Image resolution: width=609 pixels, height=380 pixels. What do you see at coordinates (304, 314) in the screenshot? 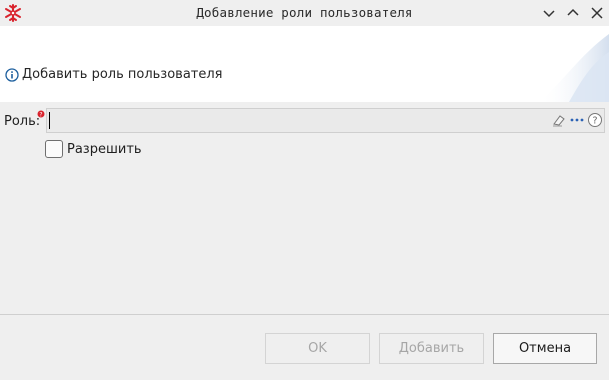
I see `footer-separator` at bounding box center [304, 314].